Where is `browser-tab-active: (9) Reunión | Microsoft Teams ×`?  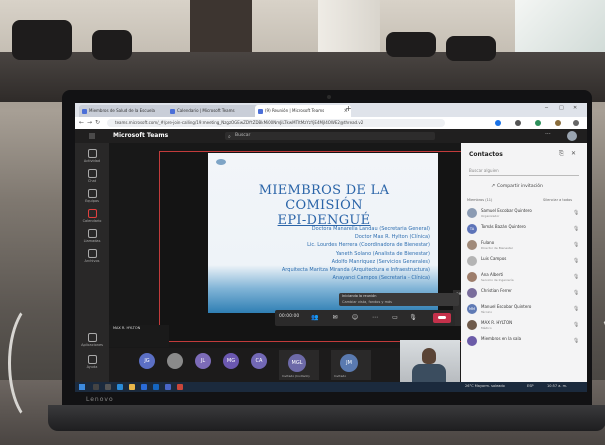
browser-tab-active: (9) Reunión | Microsoft Teams × is located at coordinates (303, 111).